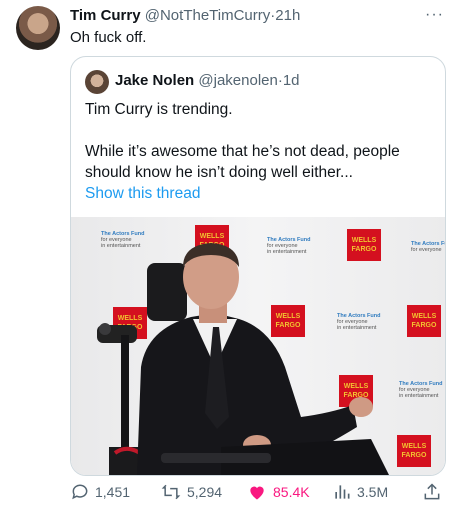 The width and height of the screenshot is (460, 512). What do you see at coordinates (38, 28) in the screenshot?
I see `author-avatar` at bounding box center [38, 28].